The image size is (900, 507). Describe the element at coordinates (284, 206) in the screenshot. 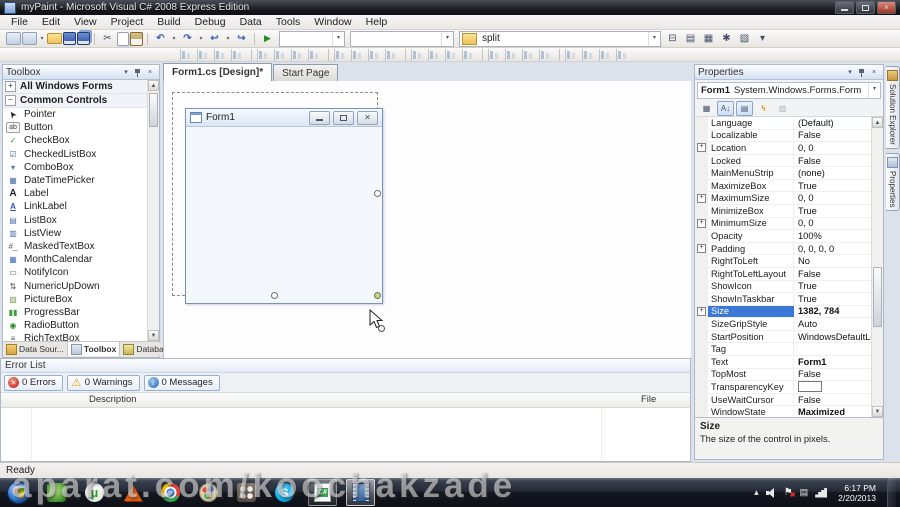

I see `form1-design-window: Form1 ✕` at that location.